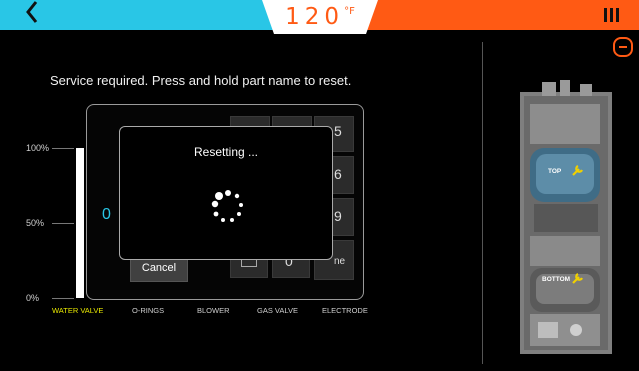  I want to click on x-label-gas-valve: GAS VALVE, so click(277, 310).